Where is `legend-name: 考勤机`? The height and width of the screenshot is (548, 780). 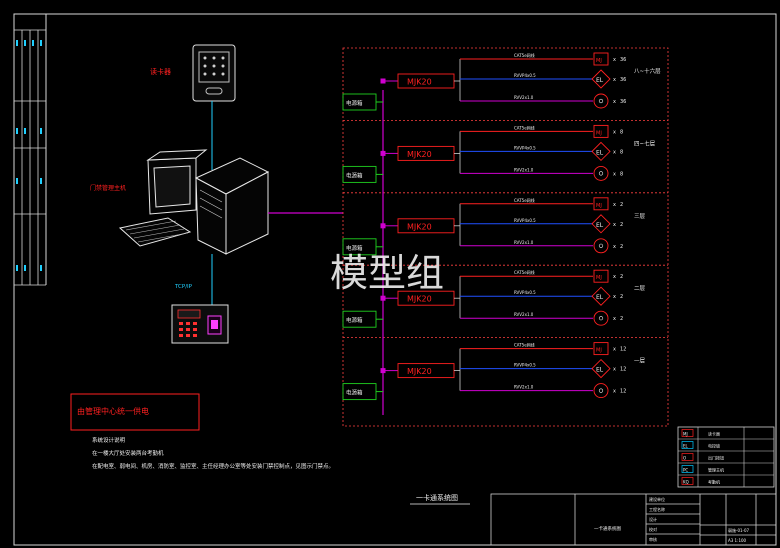 legend-name: 考勤机 is located at coordinates (714, 482).